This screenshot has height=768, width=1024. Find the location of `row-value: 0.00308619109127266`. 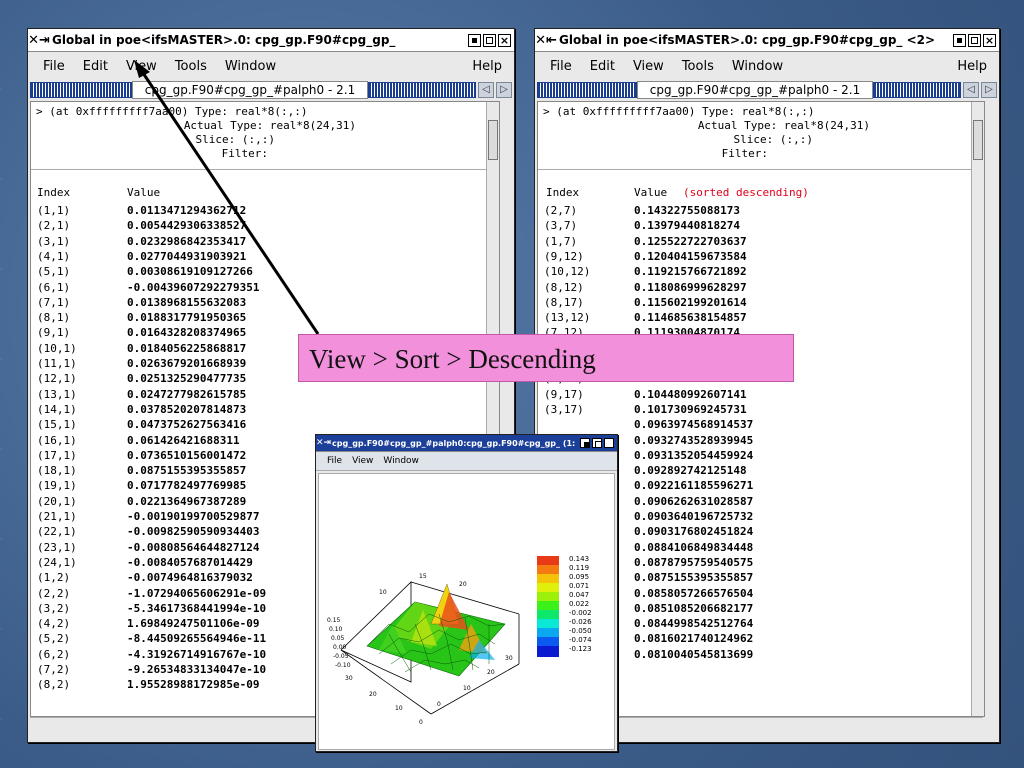

row-value: 0.00308619109127266 is located at coordinates (190, 272).